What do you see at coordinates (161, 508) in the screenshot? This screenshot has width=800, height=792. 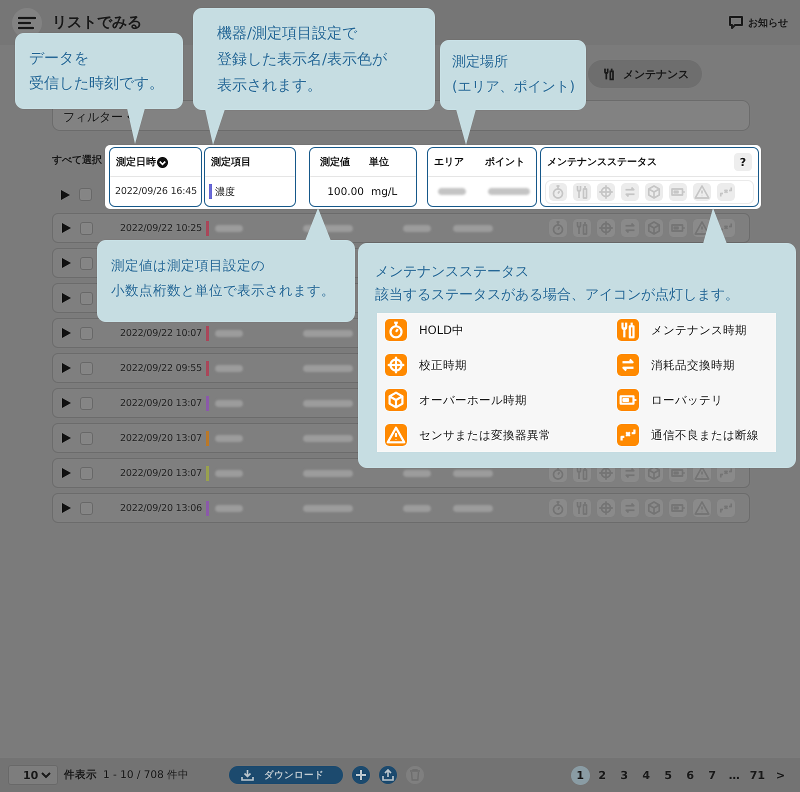 I see `date-cell-text: 2022/09/20 13:06` at bounding box center [161, 508].